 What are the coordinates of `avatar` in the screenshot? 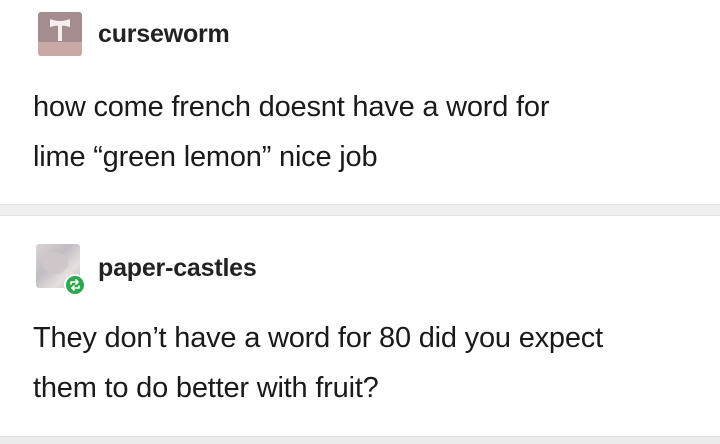 It's located at (60, 34).